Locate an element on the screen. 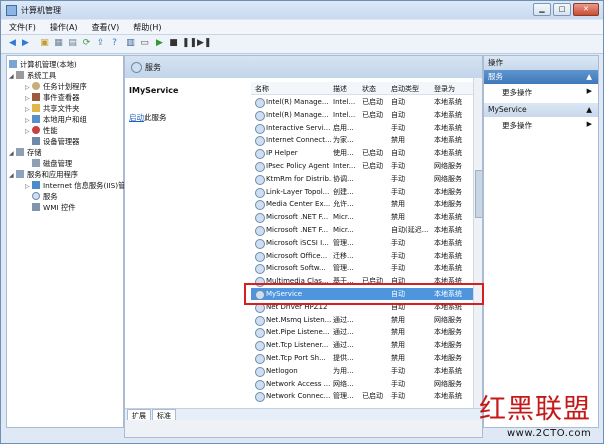 This screenshot has height=444, width=604. horizontal-scrollbar is located at coordinates (303, 428).